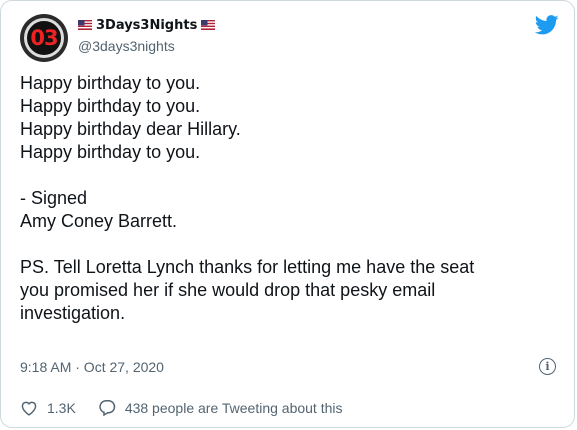 The image size is (577, 430). Describe the element at coordinates (61, 407) in the screenshot. I see `like-count: 1.3K` at that location.